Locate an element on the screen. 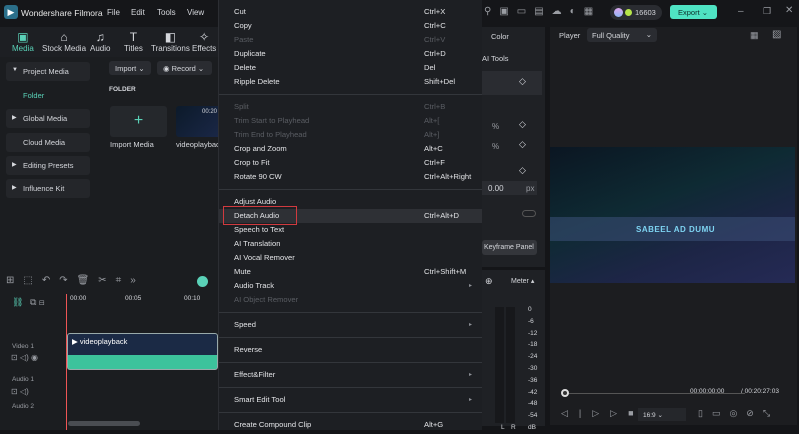 The width and height of the screenshot is (799, 434). import-button: Import ⌄ is located at coordinates (130, 68).